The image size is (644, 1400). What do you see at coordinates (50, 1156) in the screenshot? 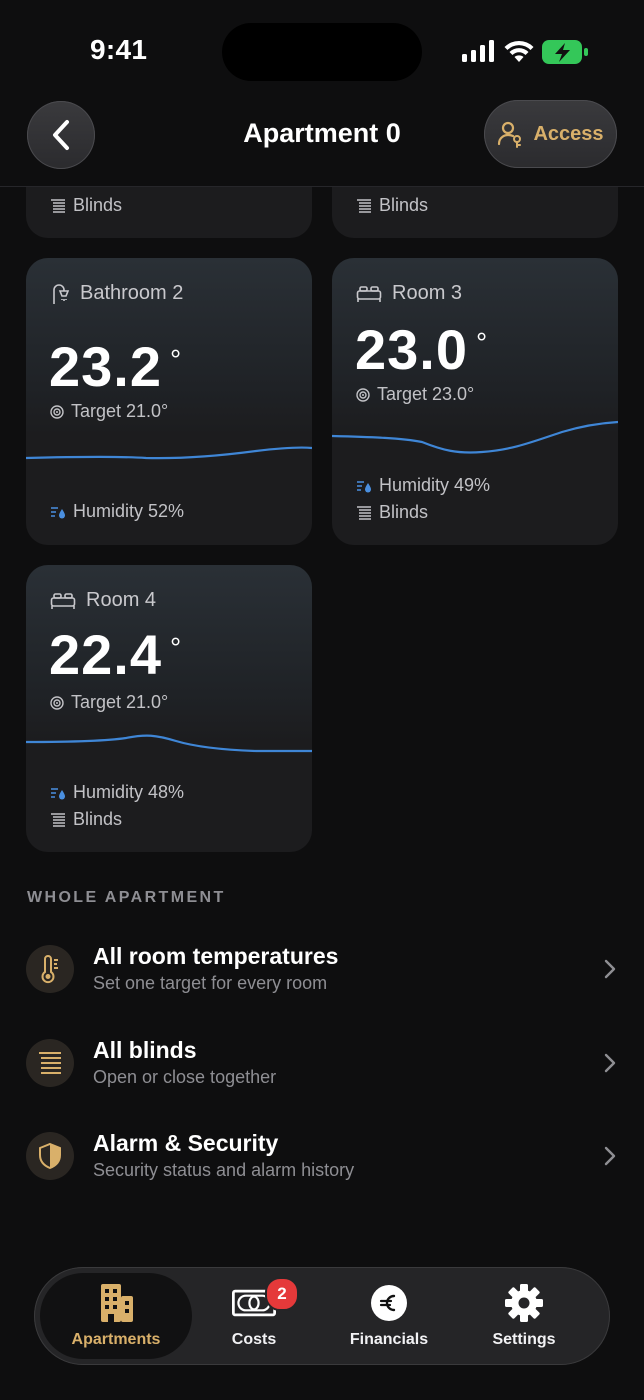
I see `shield-icon` at bounding box center [50, 1156].